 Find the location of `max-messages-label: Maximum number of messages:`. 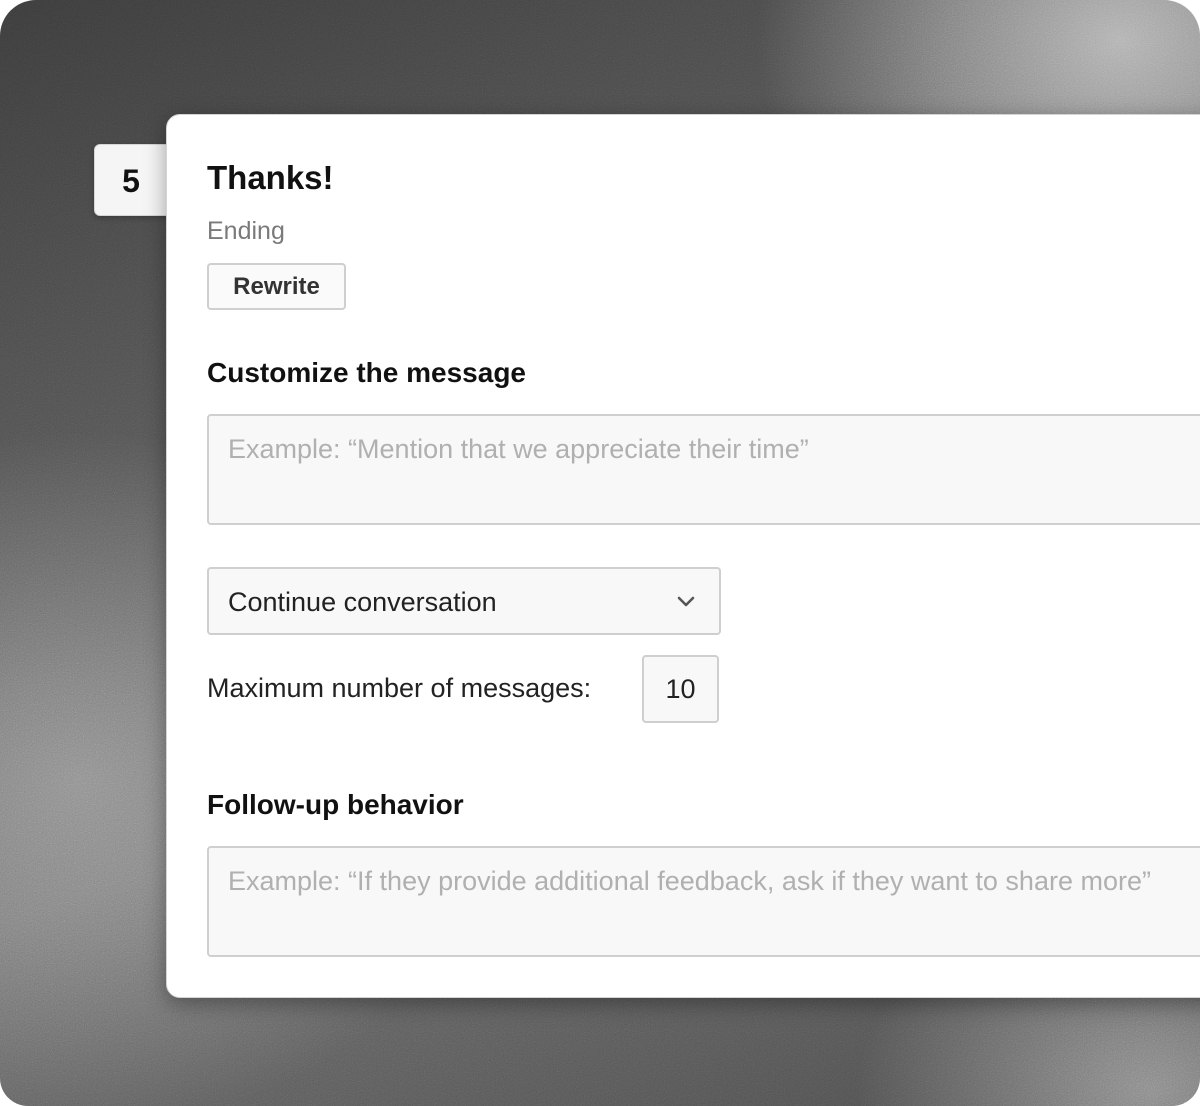

max-messages-label: Maximum number of messages: is located at coordinates (399, 688).